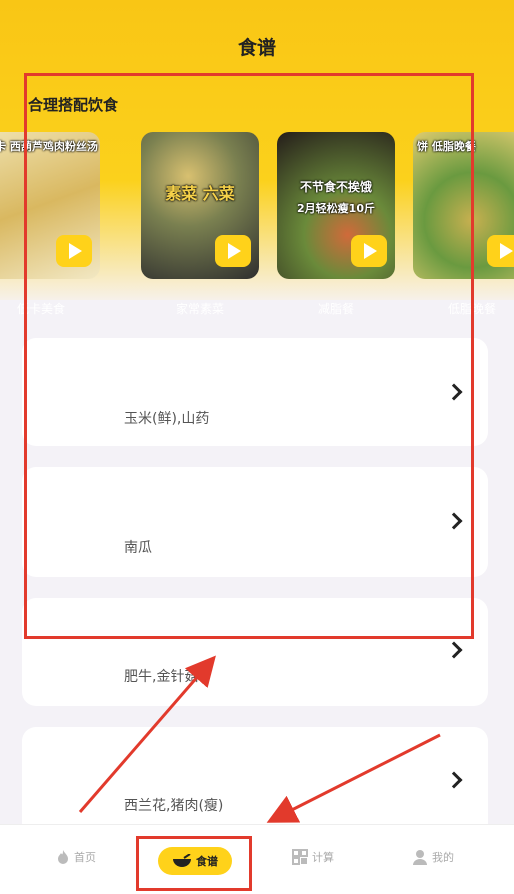  What do you see at coordinates (147, 734) in the screenshot?
I see `arrow-up` at bounding box center [147, 734].